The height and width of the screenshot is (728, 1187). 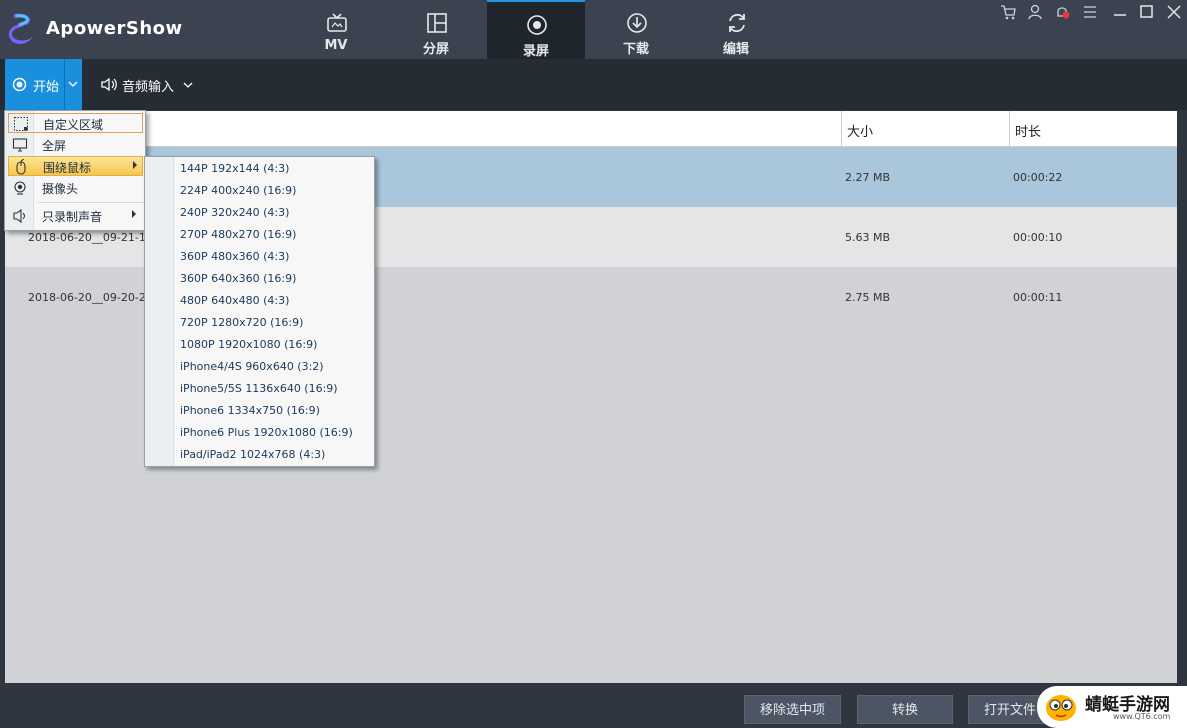 What do you see at coordinates (593, 705) in the screenshot?
I see `bottom-bar: 移除选中项 转换 打开文件` at bounding box center [593, 705].